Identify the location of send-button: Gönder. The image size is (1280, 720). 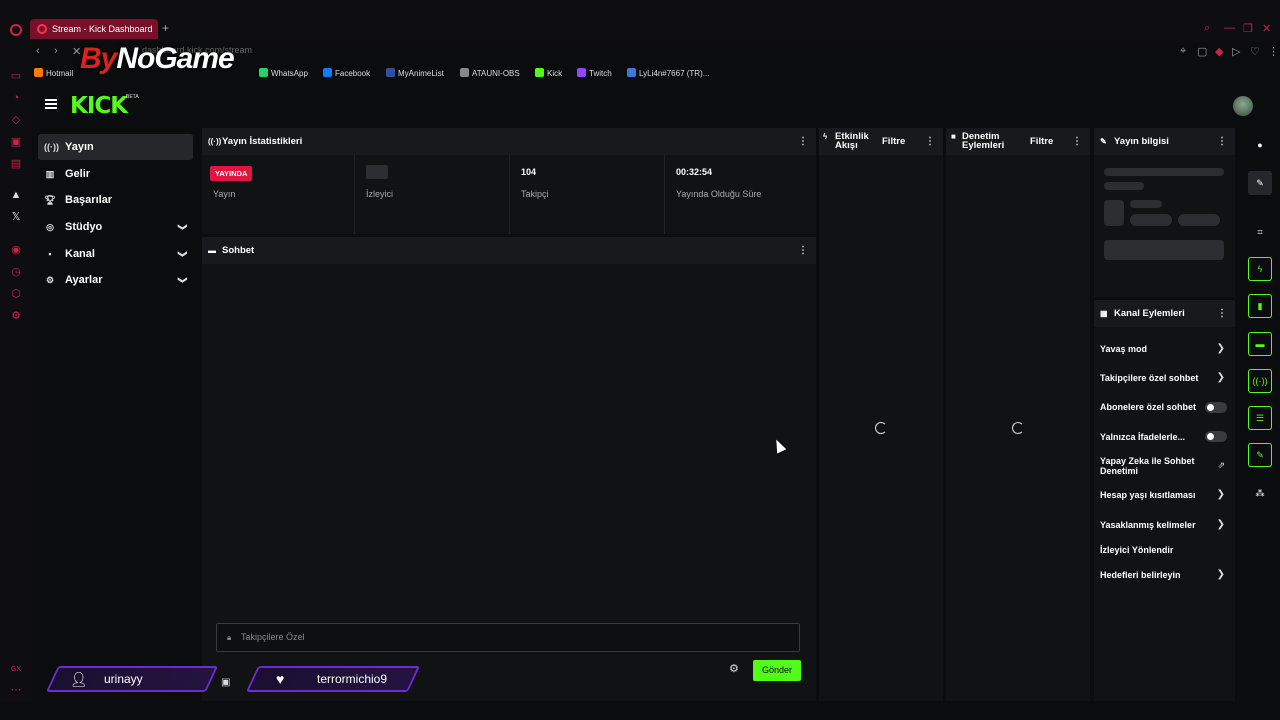
(777, 670).